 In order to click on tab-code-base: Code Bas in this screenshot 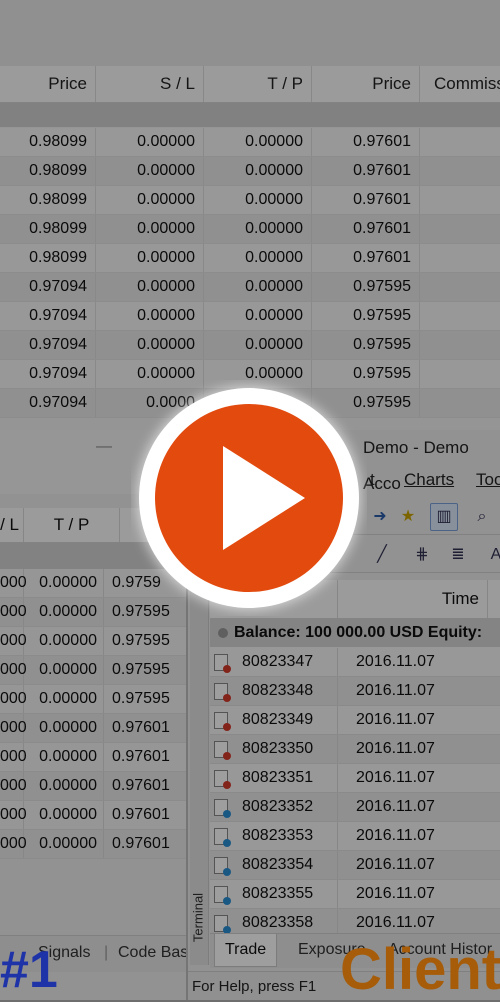, I will do `click(153, 954)`.